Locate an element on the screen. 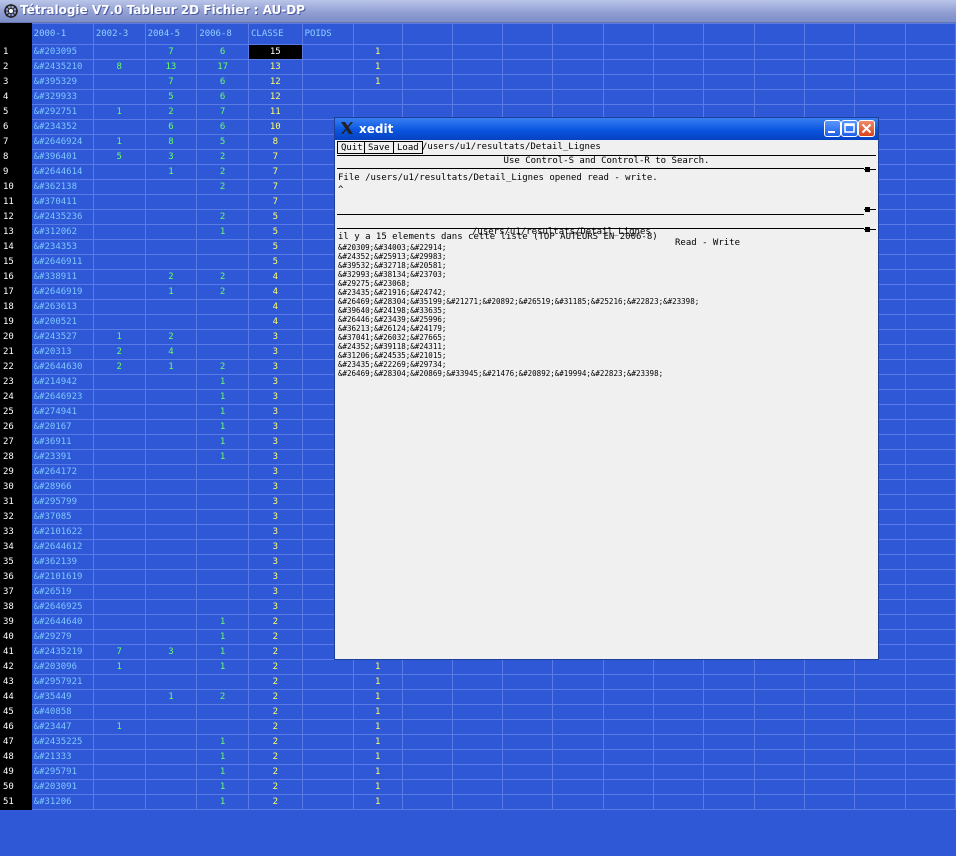  author-id-cell: &#28966 is located at coordinates (62, 487).